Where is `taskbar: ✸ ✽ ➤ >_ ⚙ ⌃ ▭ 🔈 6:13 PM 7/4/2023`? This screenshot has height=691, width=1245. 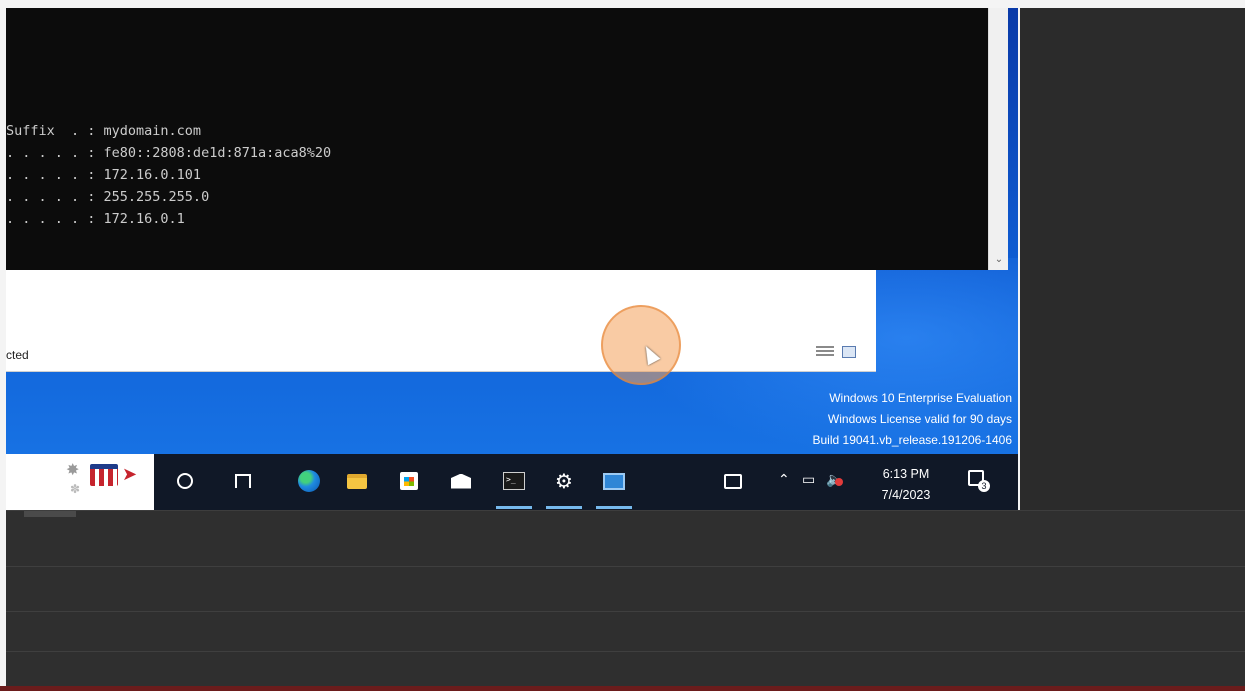
taskbar: ✸ ✽ ➤ >_ ⚙ ⌃ ▭ 🔈 6:13 PM 7/4/2023 is located at coordinates (512, 482).